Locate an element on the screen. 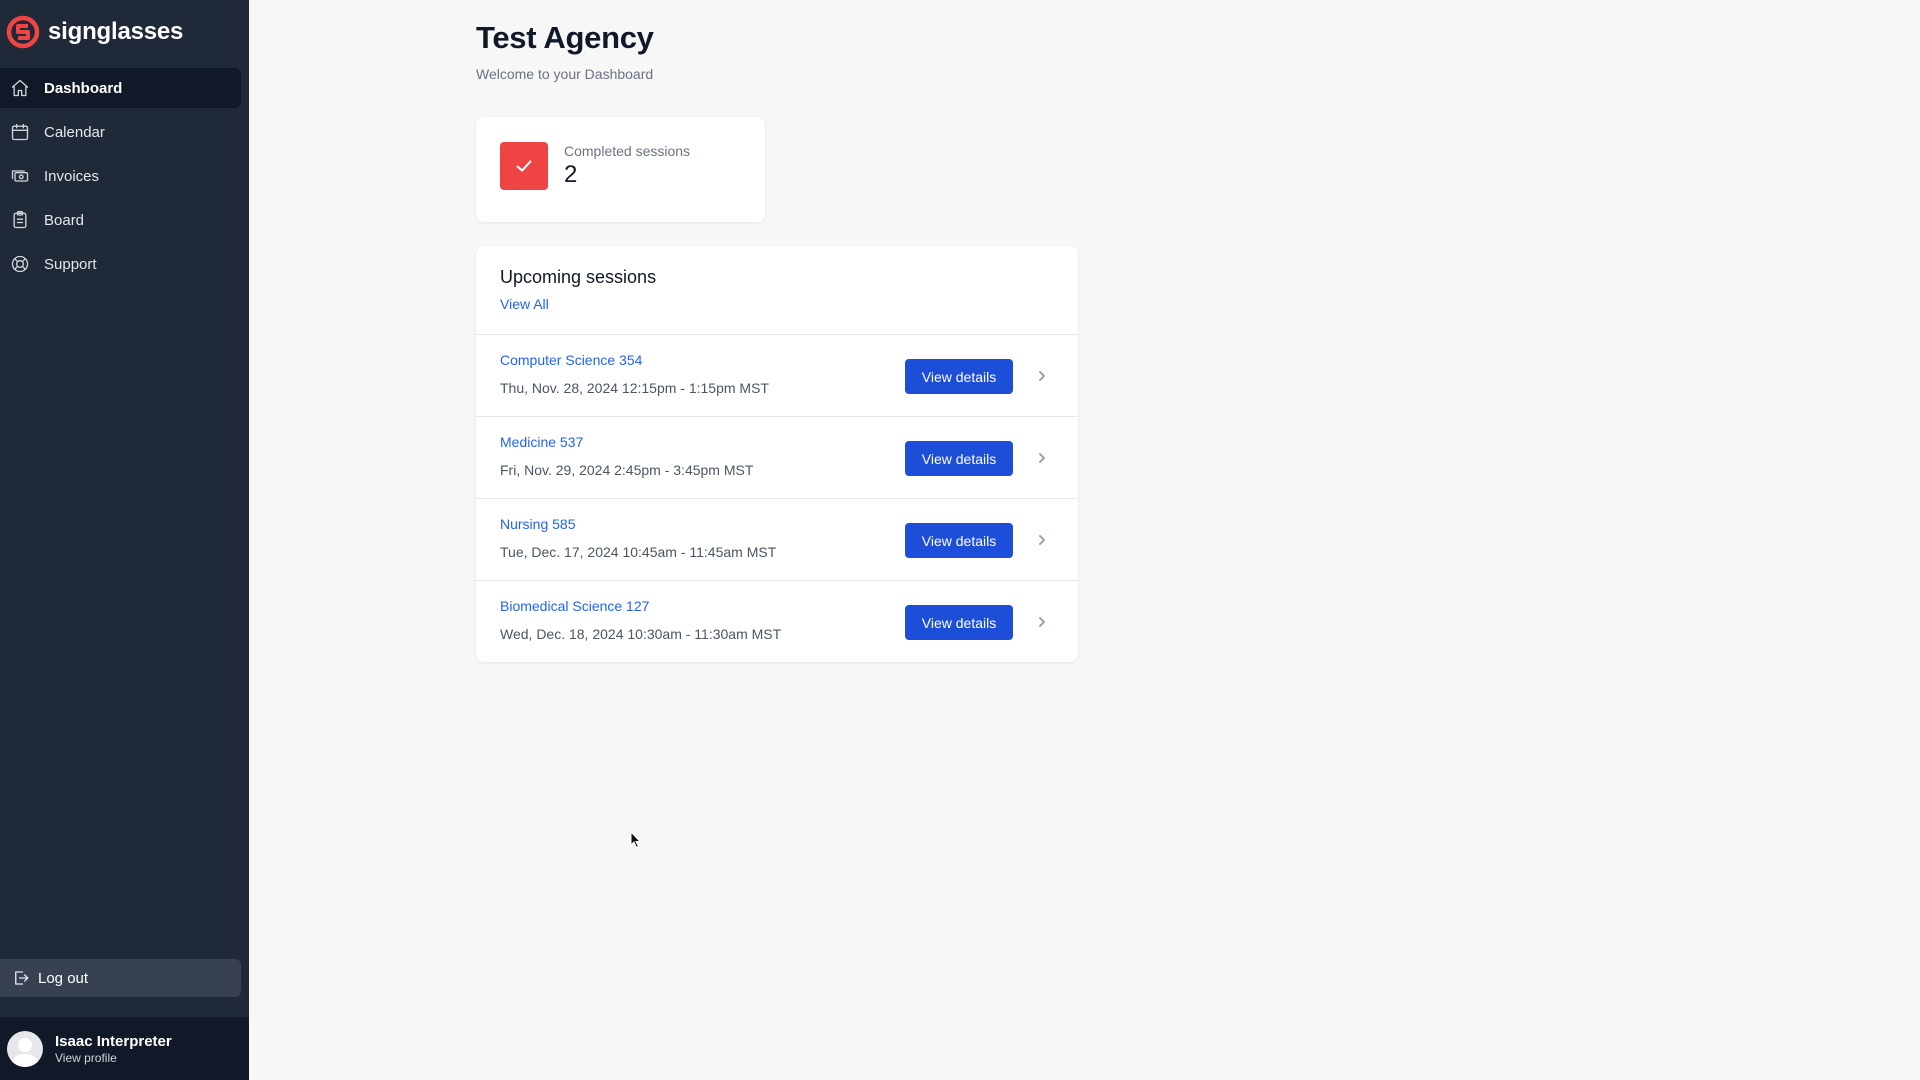 Image resolution: width=1920 pixels, height=1080 pixels. lifebuoy-icon is located at coordinates (20, 264).